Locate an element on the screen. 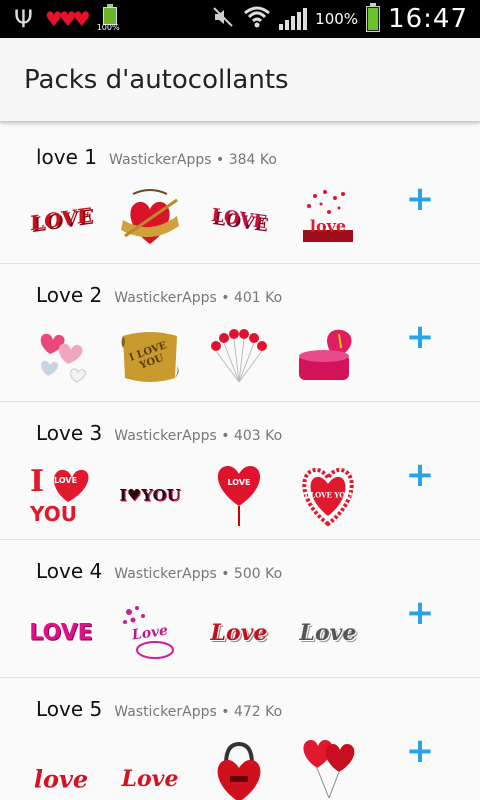  wifi-icon is located at coordinates (257, 19).